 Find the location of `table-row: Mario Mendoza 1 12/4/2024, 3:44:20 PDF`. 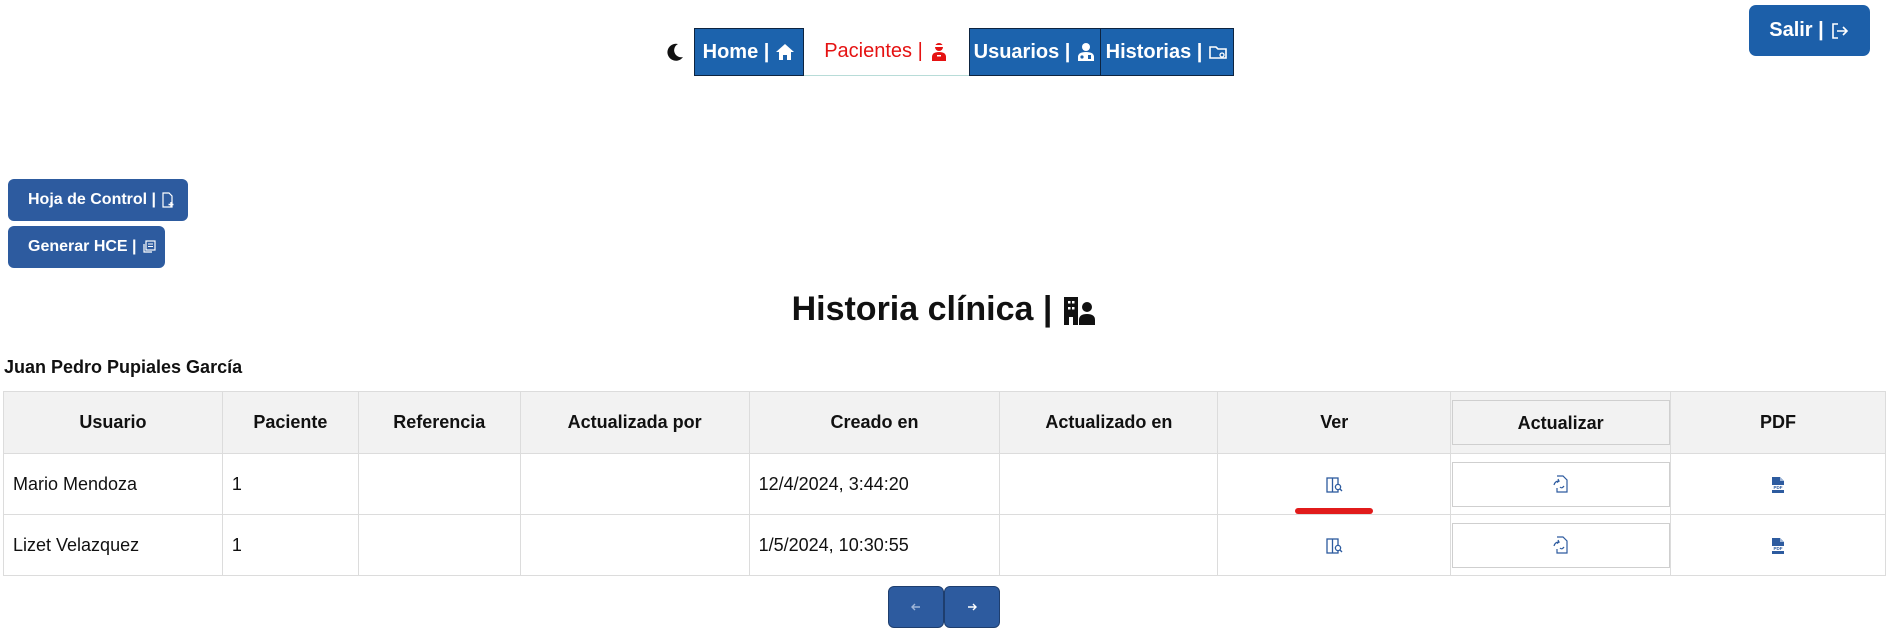

table-row: Mario Mendoza 1 12/4/2024, 3:44:20 PDF is located at coordinates (944, 484).